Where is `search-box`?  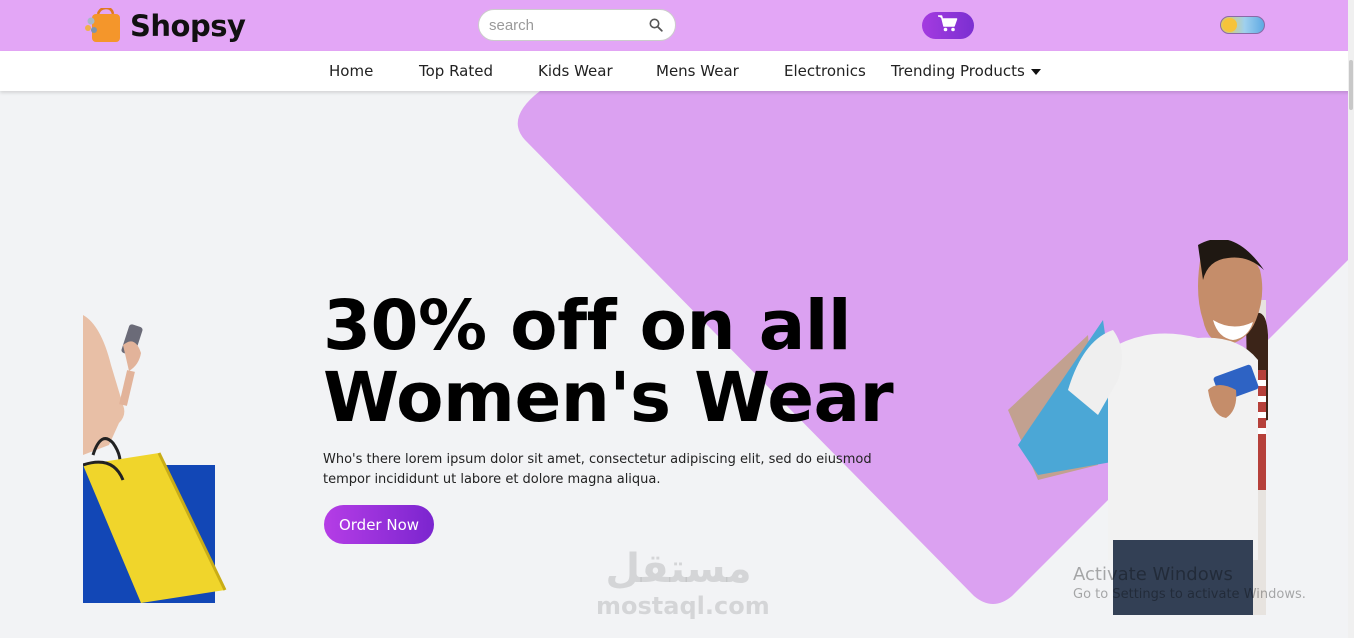 search-box is located at coordinates (577, 25).